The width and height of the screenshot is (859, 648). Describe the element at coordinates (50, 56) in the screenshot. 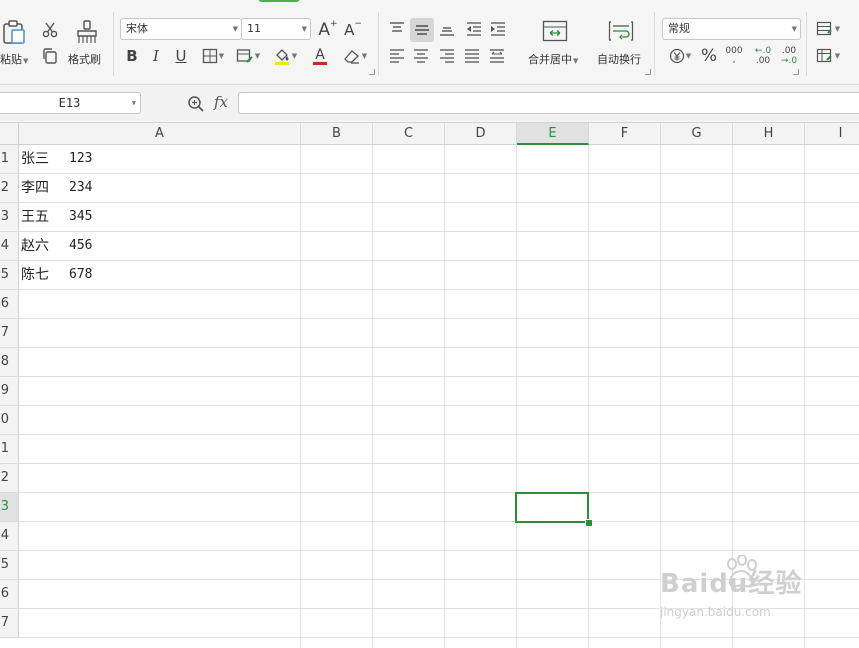

I see `copy-icon` at that location.